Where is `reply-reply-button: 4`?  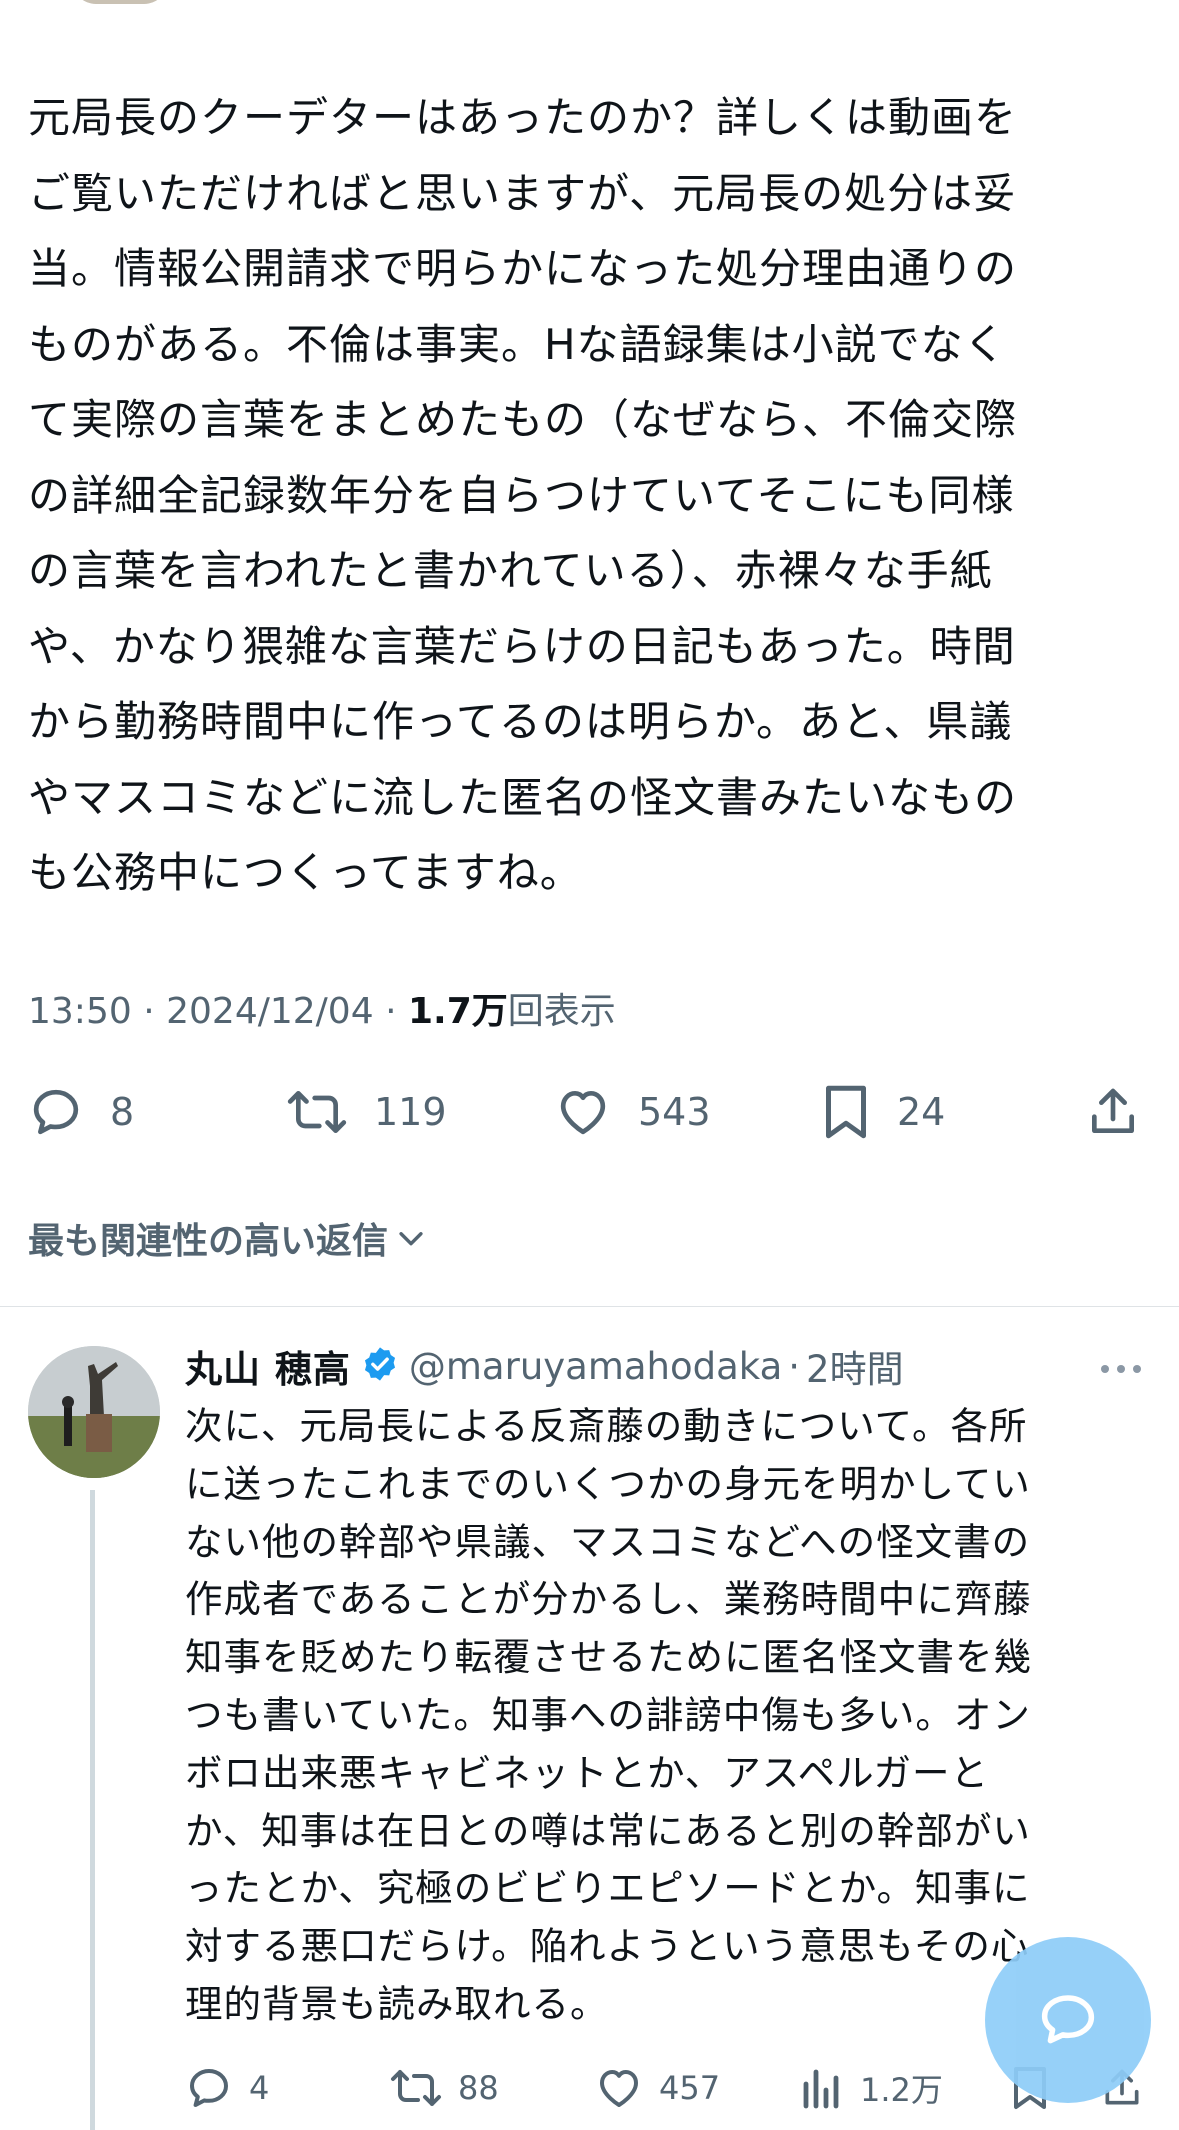 reply-reply-button: 4 is located at coordinates (227, 2088).